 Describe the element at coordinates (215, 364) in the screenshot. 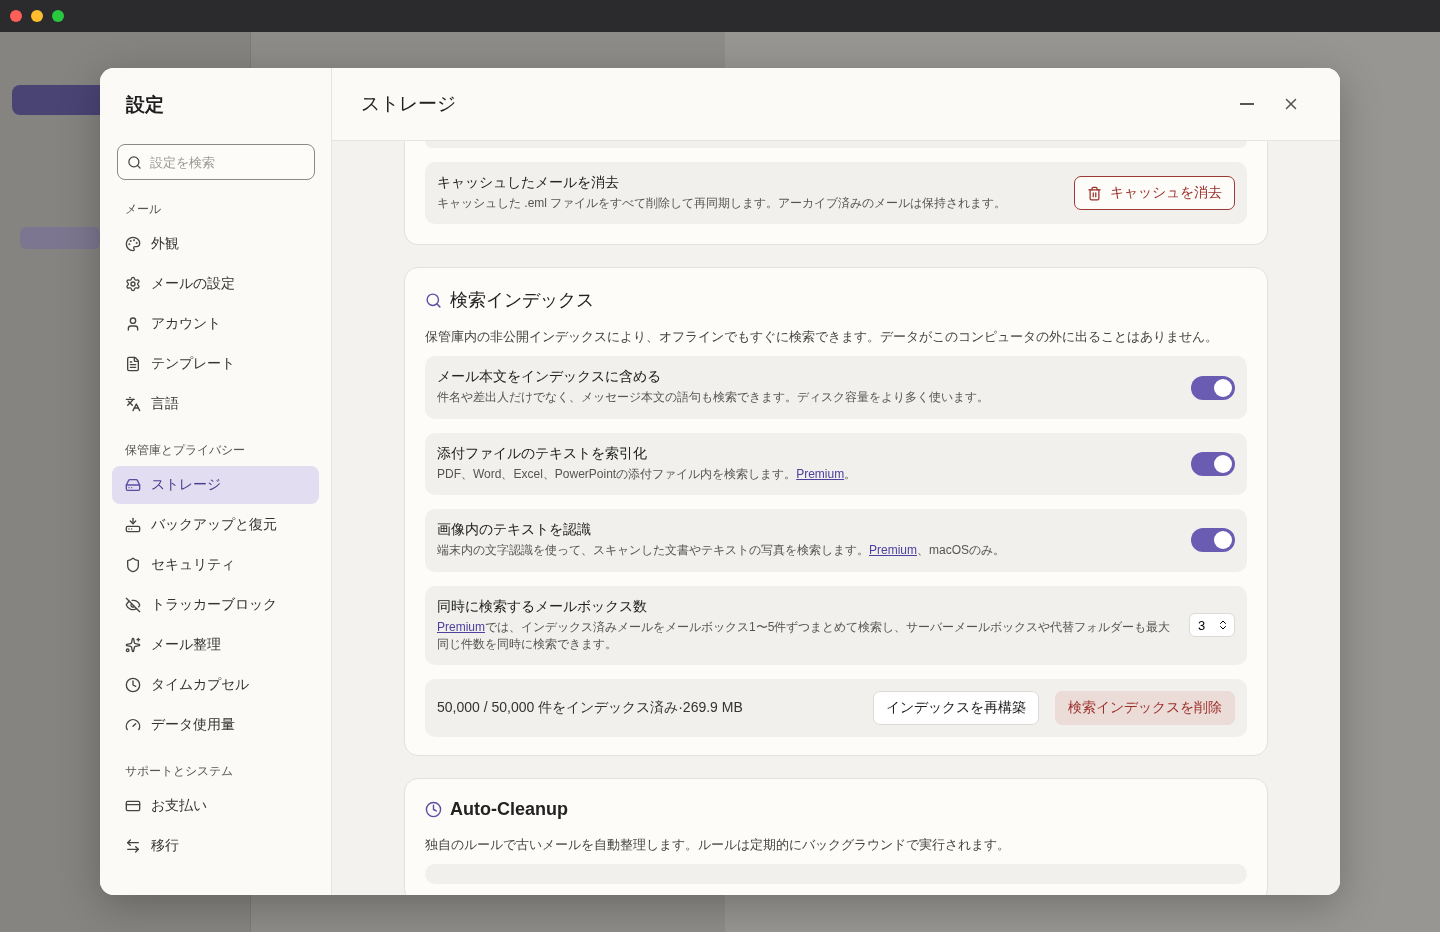

I see `sidebar-item: テンプレート` at that location.